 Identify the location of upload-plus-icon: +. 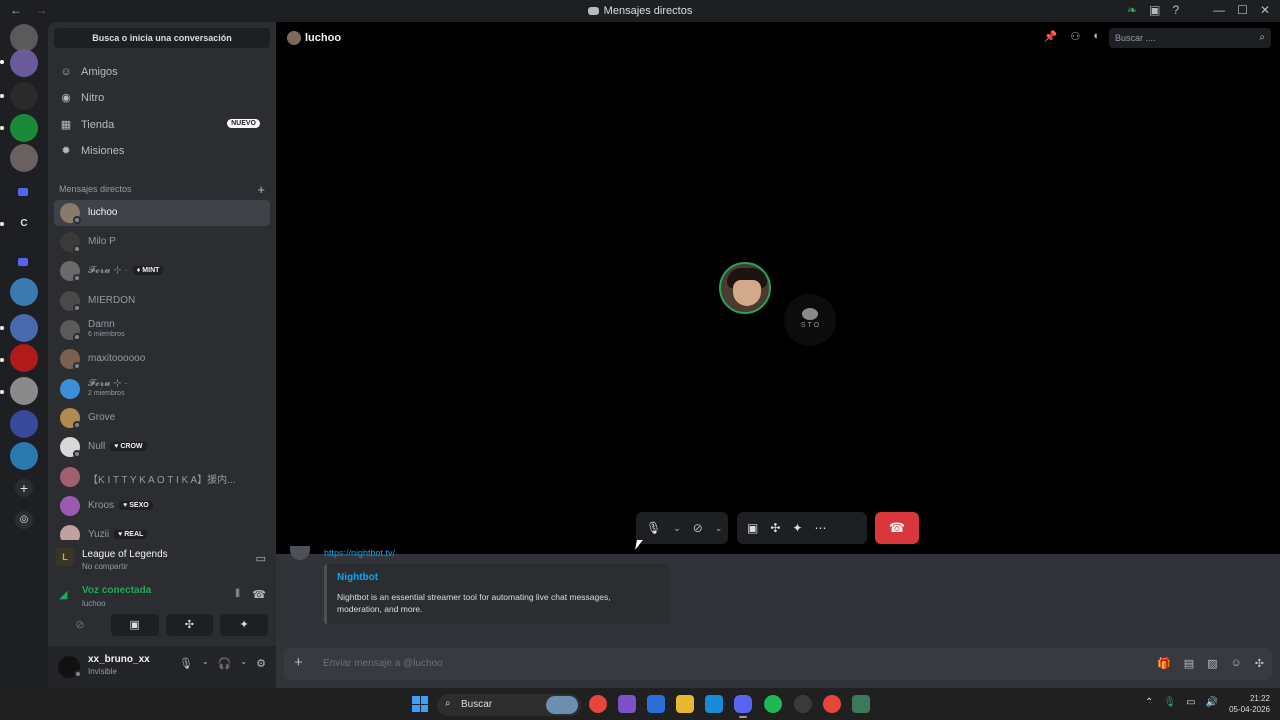
(298, 662).